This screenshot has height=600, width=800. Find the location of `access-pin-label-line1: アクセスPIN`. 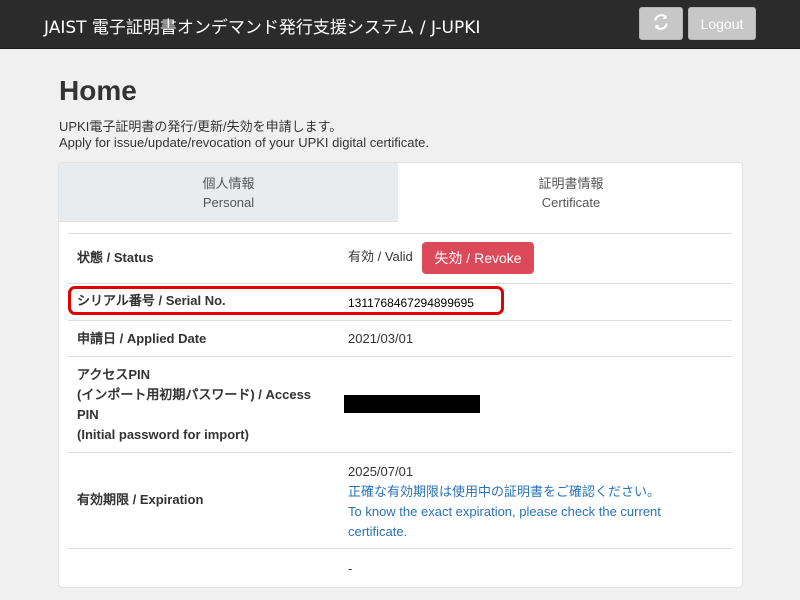

access-pin-label-line1: アクセスPIN is located at coordinates (114, 374).